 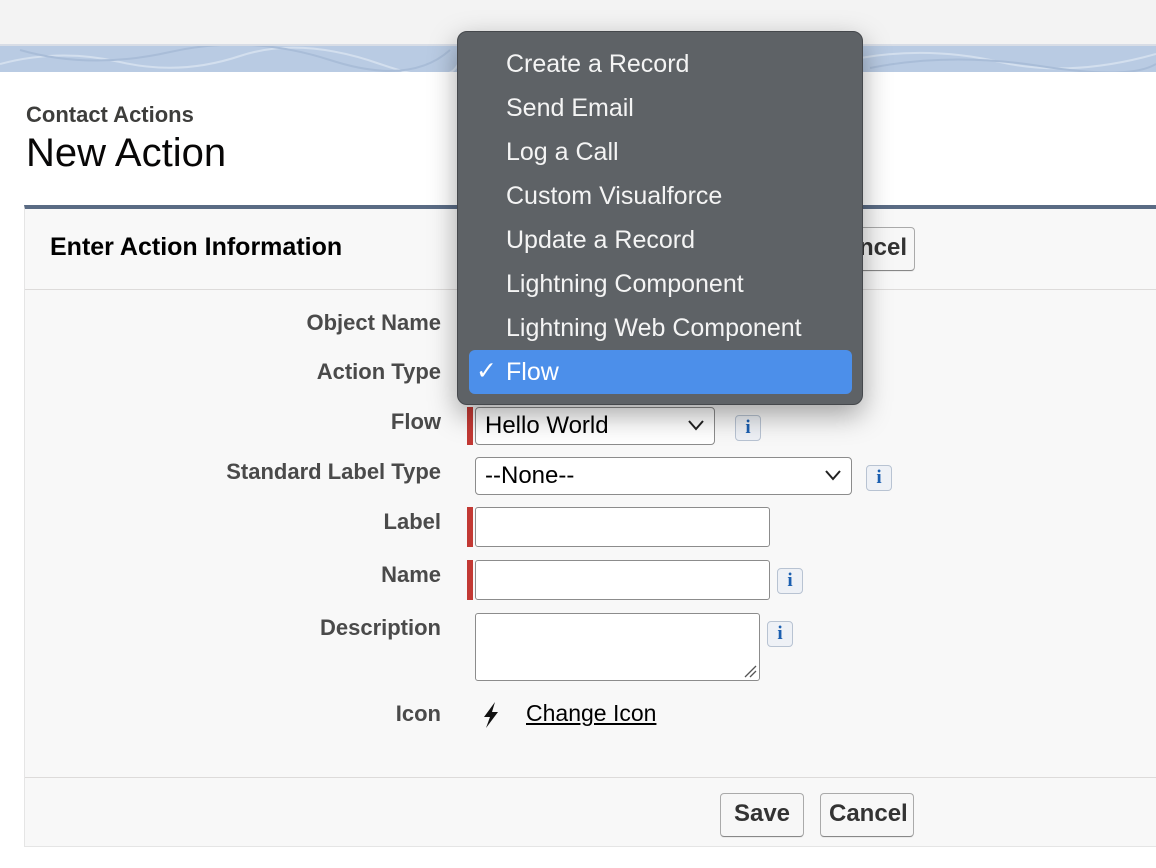 What do you see at coordinates (380, 627) in the screenshot?
I see `description-label: Description` at bounding box center [380, 627].